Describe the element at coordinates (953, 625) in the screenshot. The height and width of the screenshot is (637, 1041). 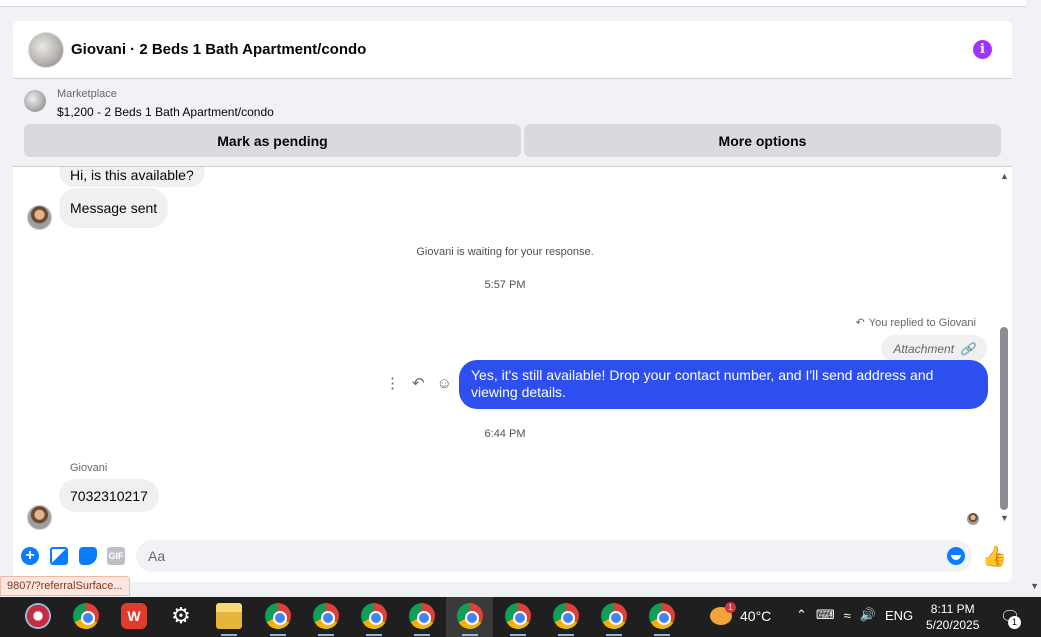
I see `clock-date: 5/20/2025` at that location.